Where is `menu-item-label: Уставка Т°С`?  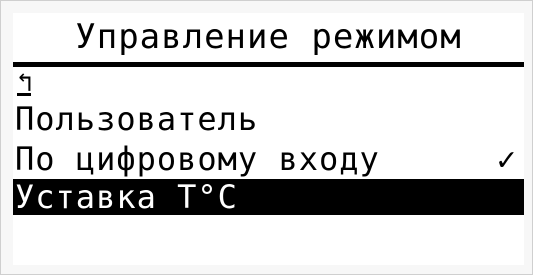 menu-item-label: Уставка Т°С is located at coordinates (126, 197).